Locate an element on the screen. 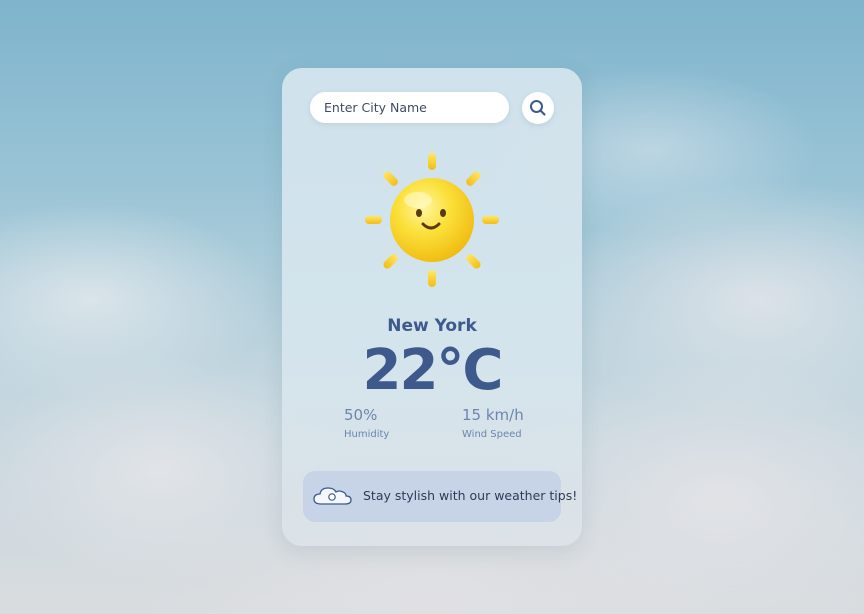  city-search-input is located at coordinates (409, 107).